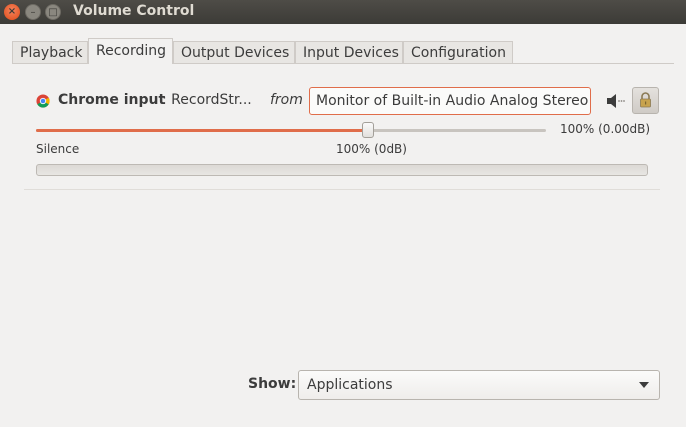  Describe the element at coordinates (202, 130) in the screenshot. I see `volume-slider-fill` at that location.